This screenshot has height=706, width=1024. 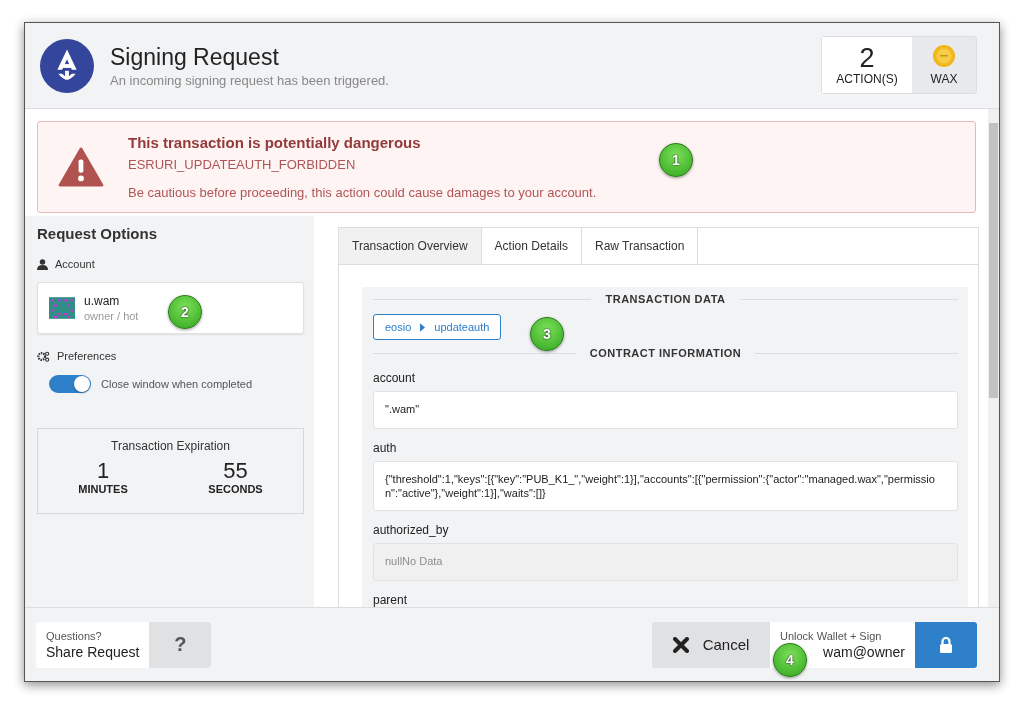 I want to click on section-heading: TRANSACTION DATA, so click(x=665, y=299).